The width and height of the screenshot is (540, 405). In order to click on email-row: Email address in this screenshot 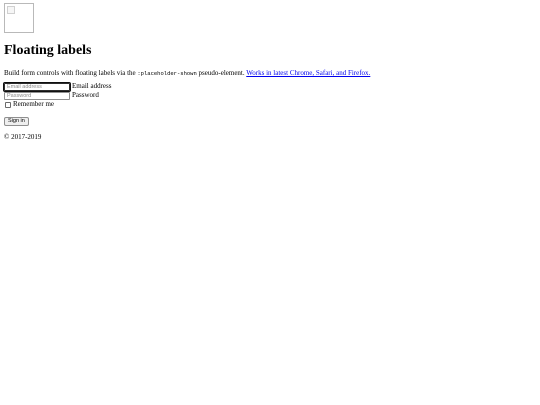, I will do `click(269, 86)`.